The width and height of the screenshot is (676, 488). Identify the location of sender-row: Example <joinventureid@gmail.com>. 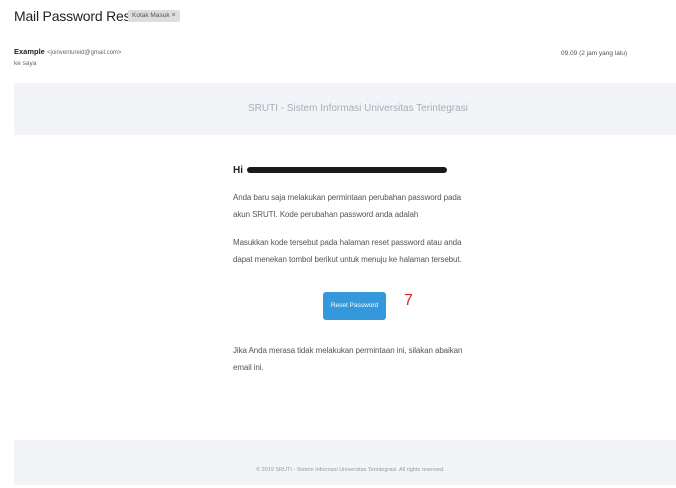
(67, 51).